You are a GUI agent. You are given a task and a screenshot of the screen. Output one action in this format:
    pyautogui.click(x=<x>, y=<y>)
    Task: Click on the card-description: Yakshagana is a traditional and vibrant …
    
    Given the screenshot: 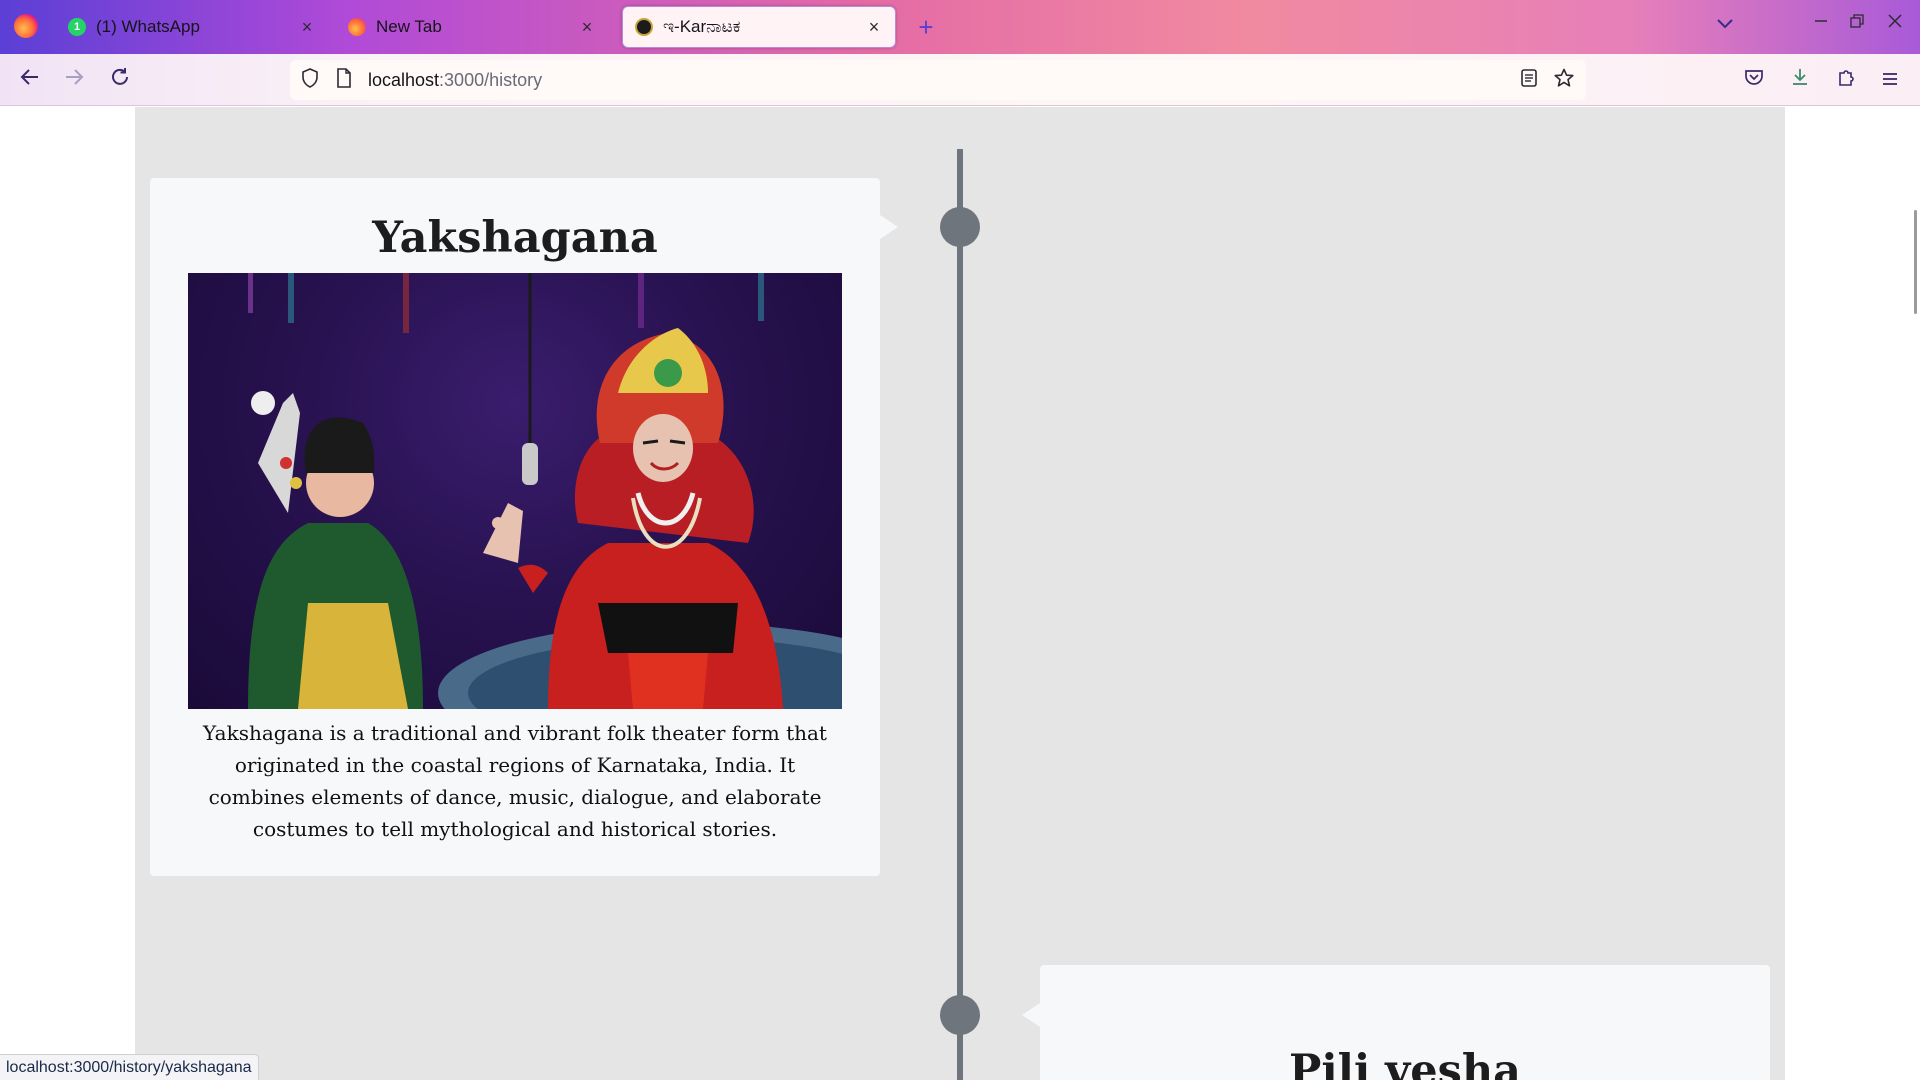 What is the action you would take?
    pyautogui.click(x=515, y=781)
    